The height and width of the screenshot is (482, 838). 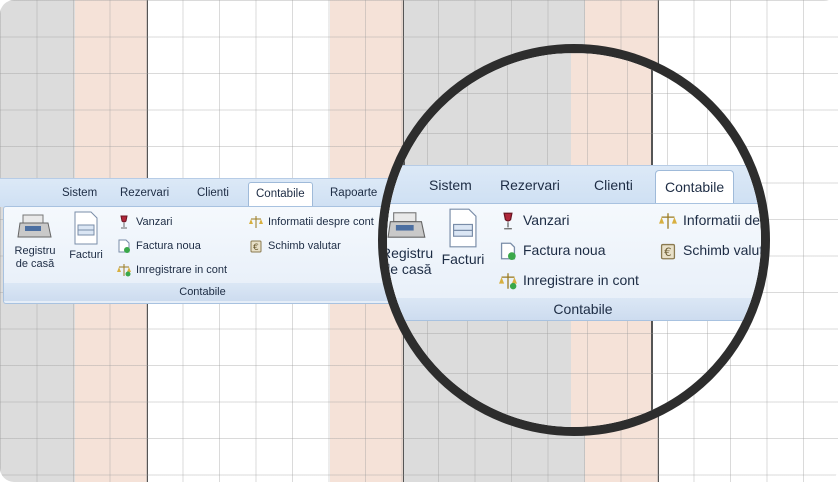 I want to click on magnified-schimb-valutar-button: € Schimb valutar, so click(x=714, y=250).